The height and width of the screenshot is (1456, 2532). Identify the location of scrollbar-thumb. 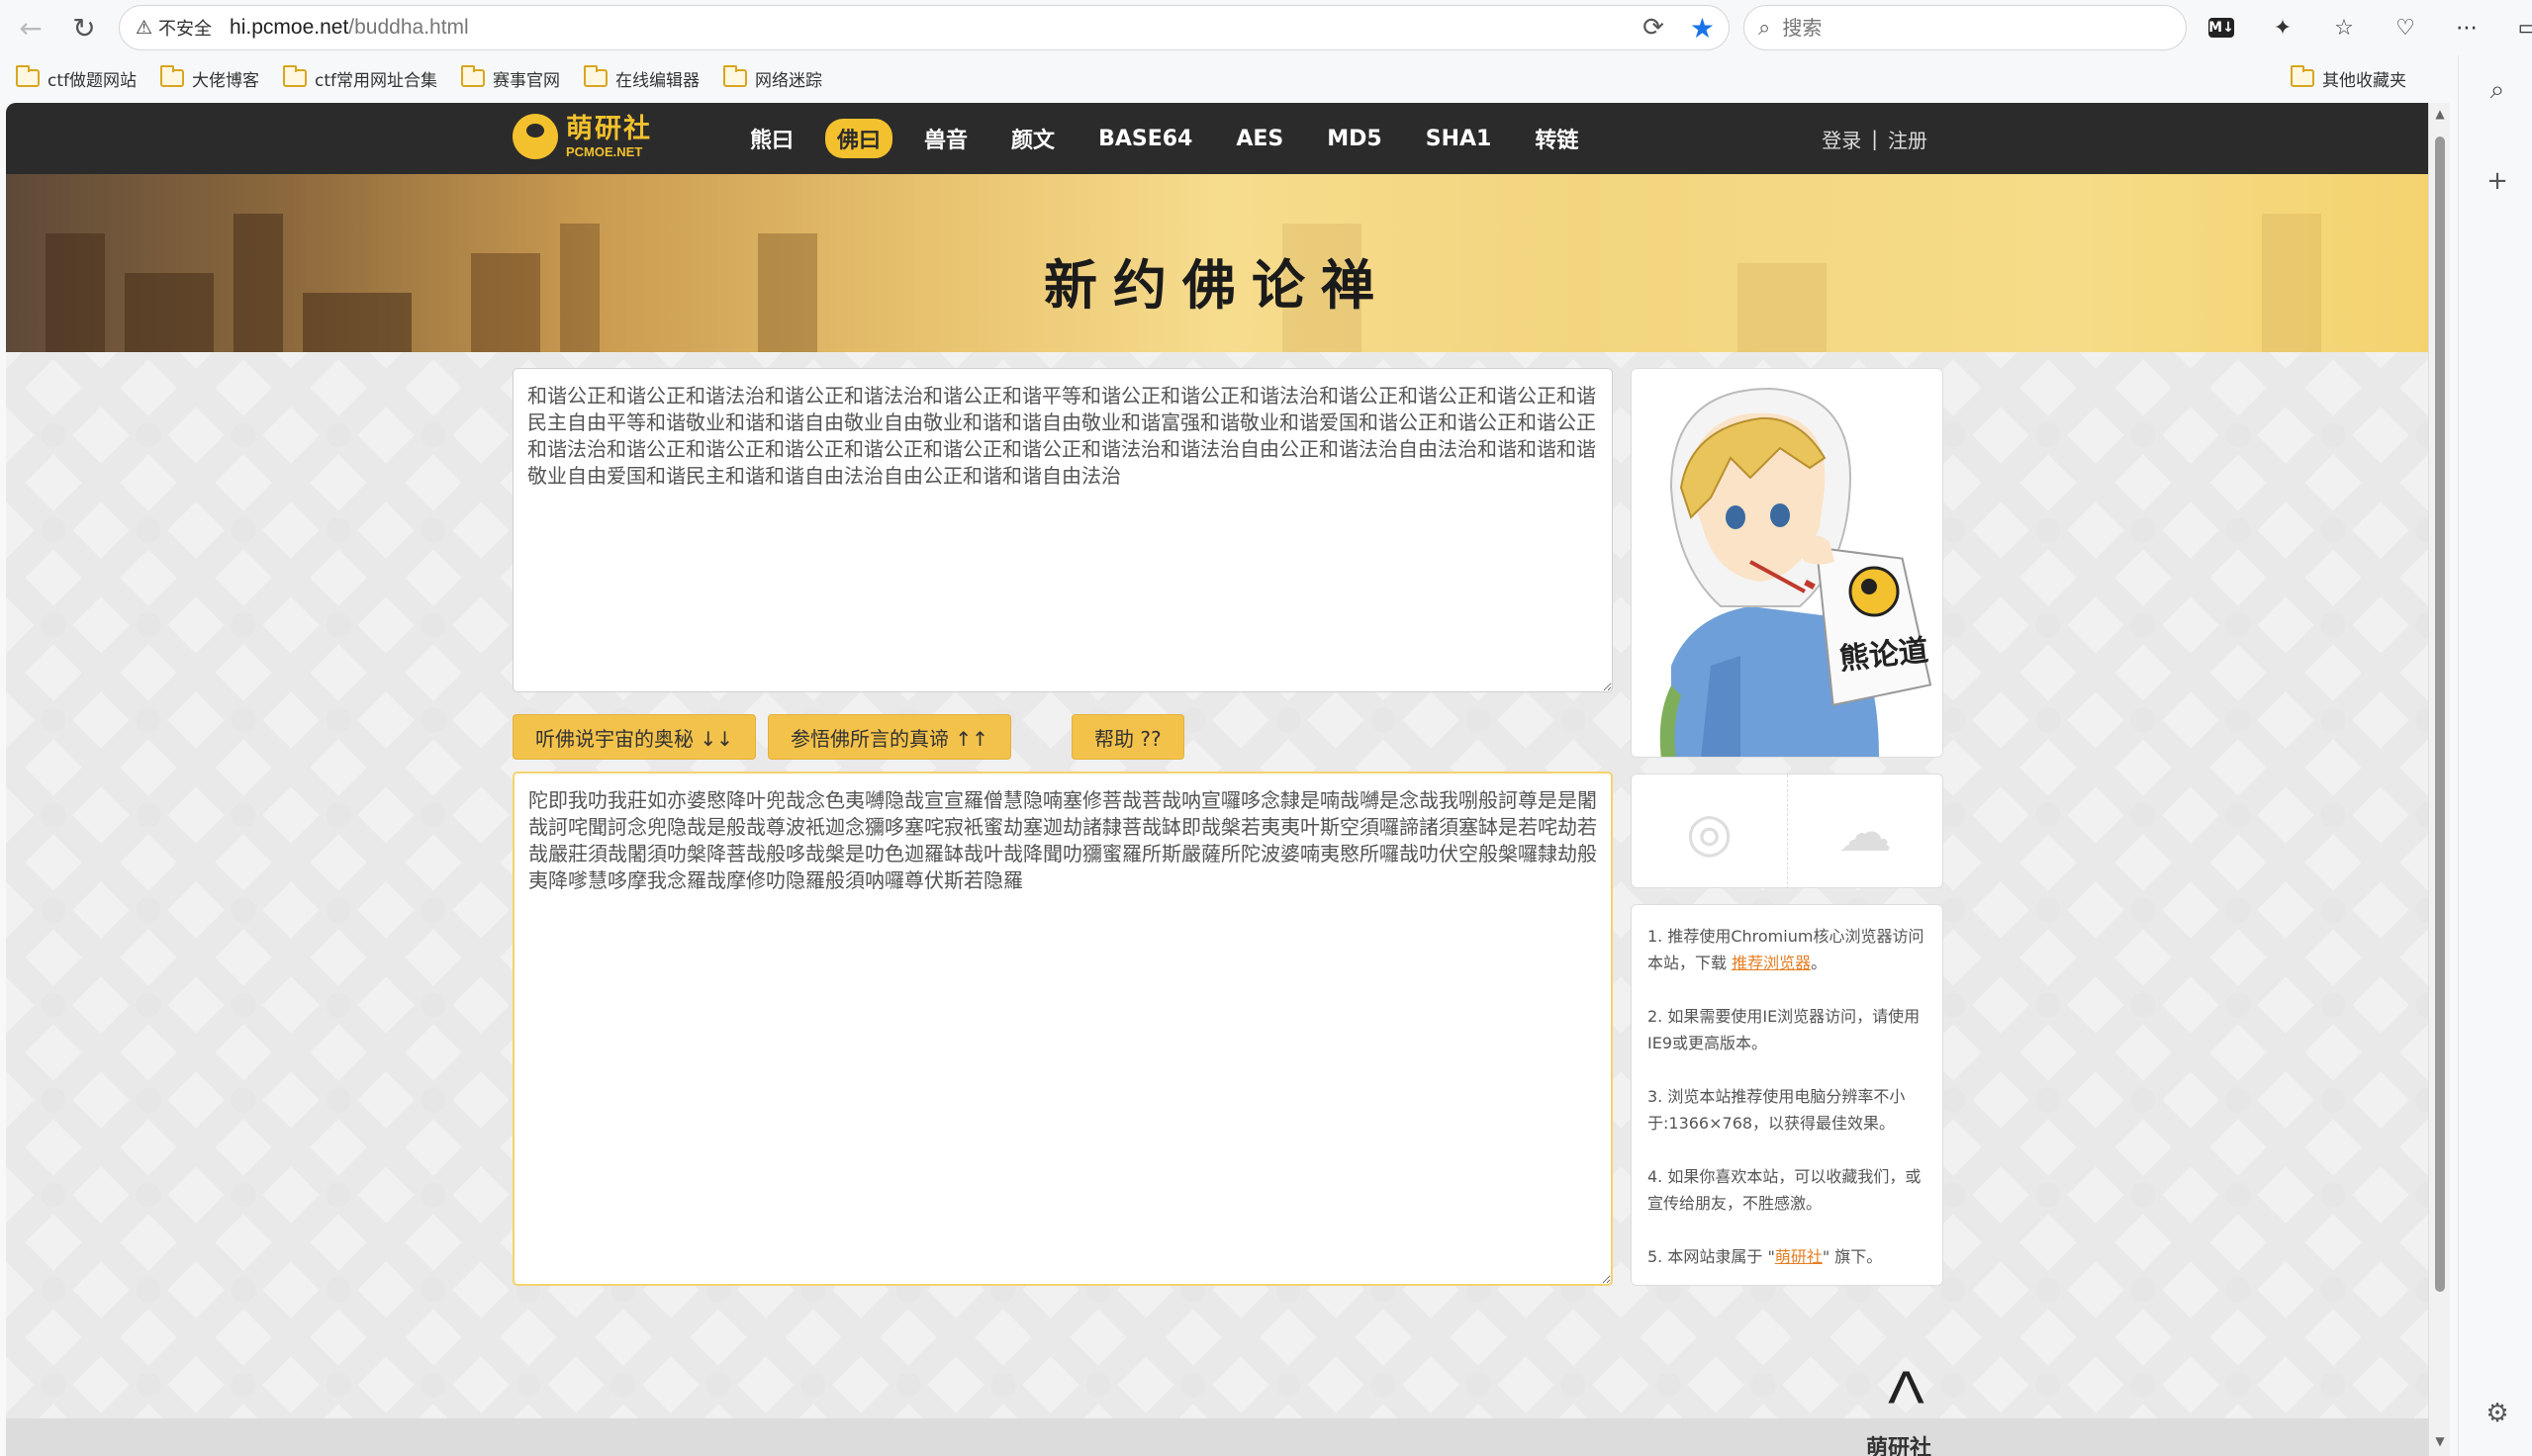
(2440, 714).